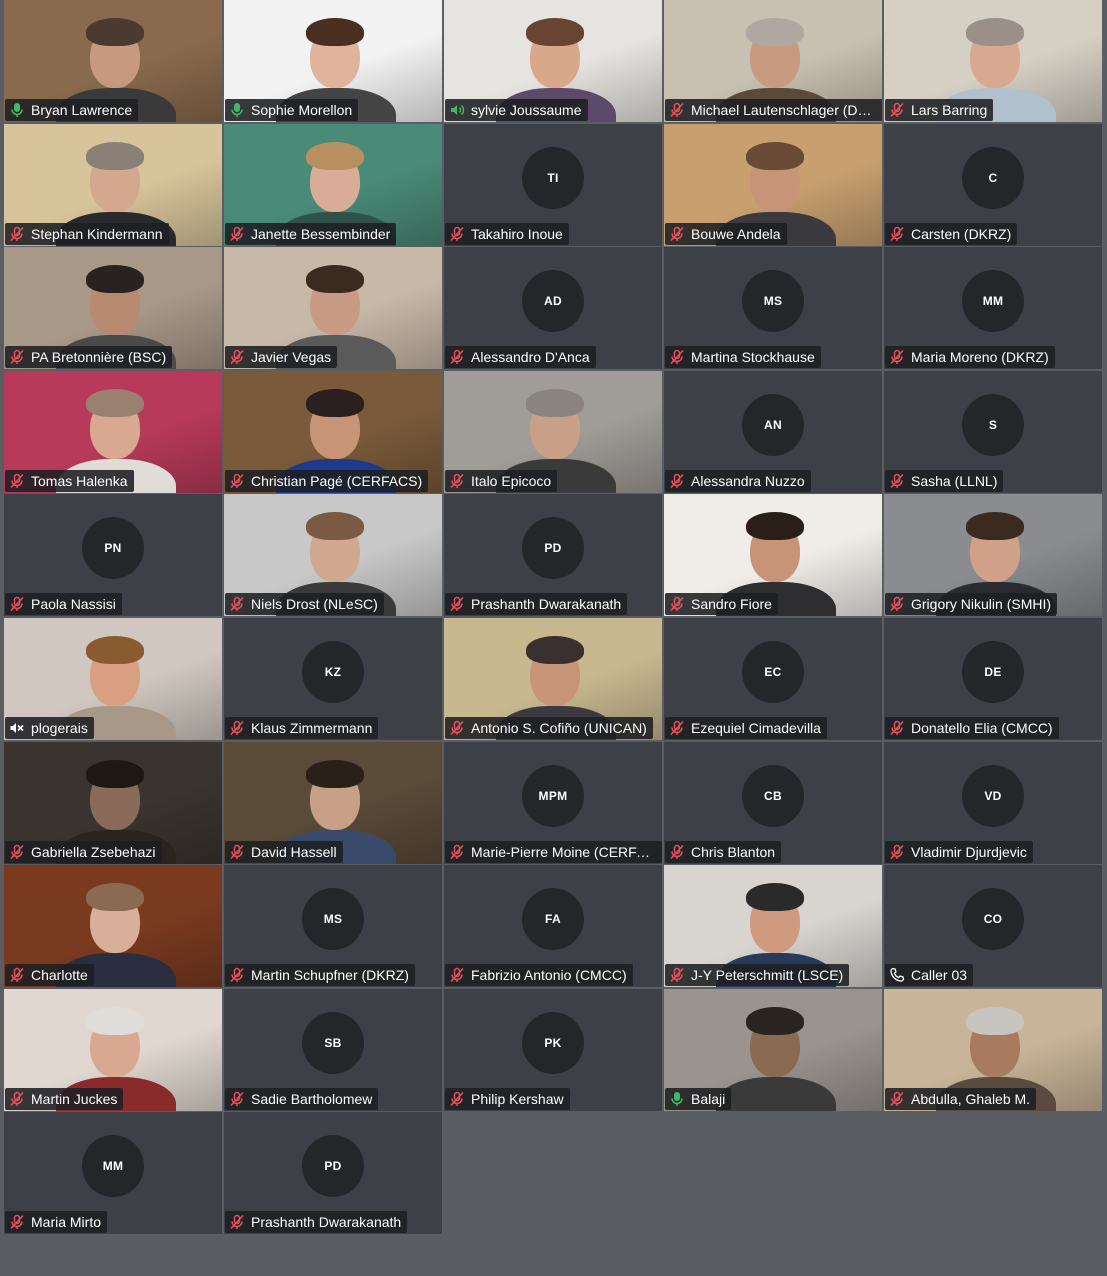  What do you see at coordinates (773, 926) in the screenshot?
I see `participant-tile: J-Y Peterschmitt (LSCE)` at bounding box center [773, 926].